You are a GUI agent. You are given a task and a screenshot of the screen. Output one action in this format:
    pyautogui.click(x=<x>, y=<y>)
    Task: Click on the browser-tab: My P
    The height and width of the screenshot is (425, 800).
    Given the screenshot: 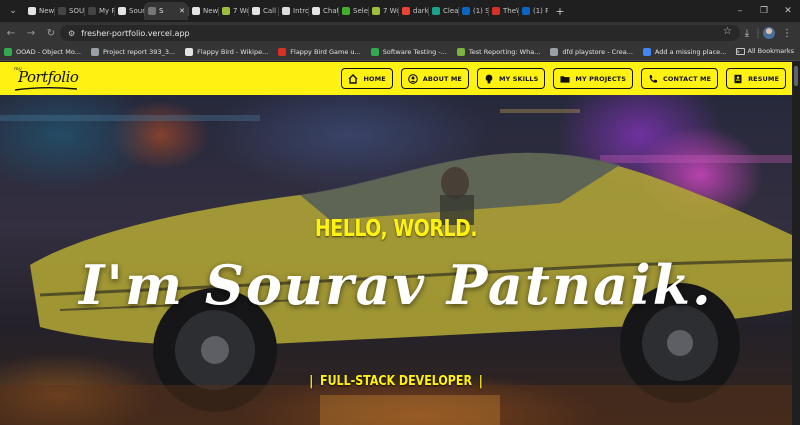 What is the action you would take?
    pyautogui.click(x=99, y=11)
    